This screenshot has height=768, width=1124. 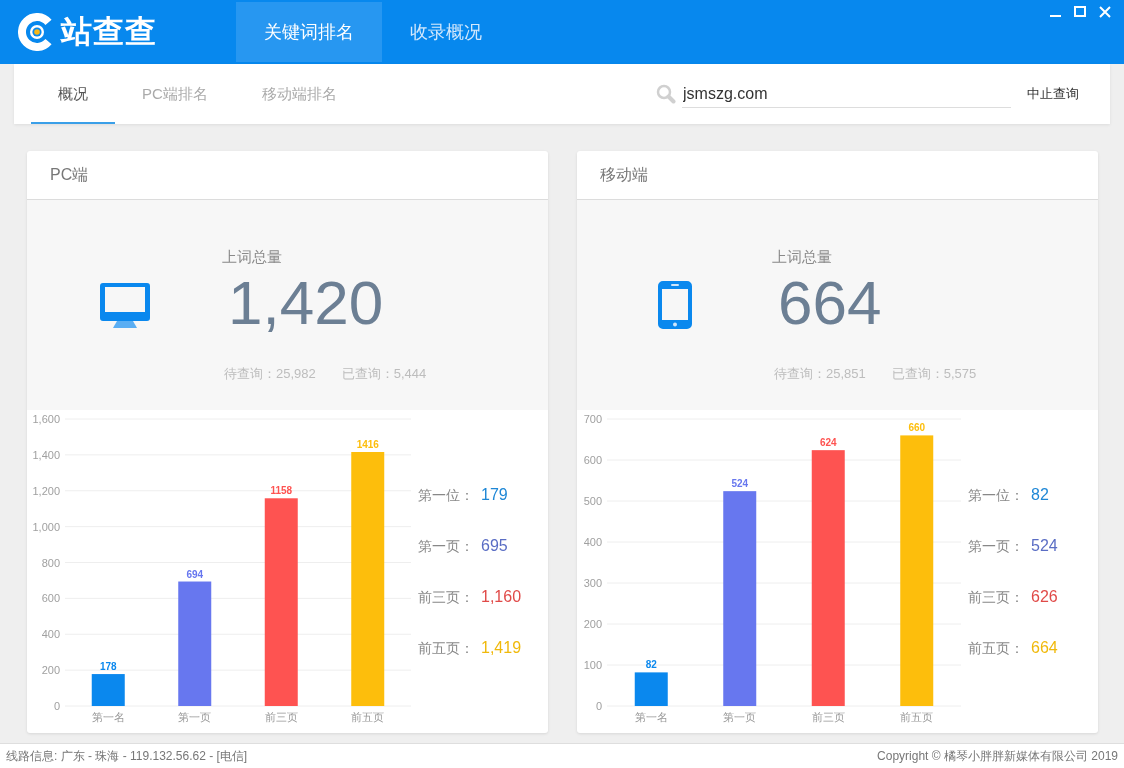 What do you see at coordinates (46, 490) in the screenshot?
I see `y-axis-label: 1,200` at bounding box center [46, 490].